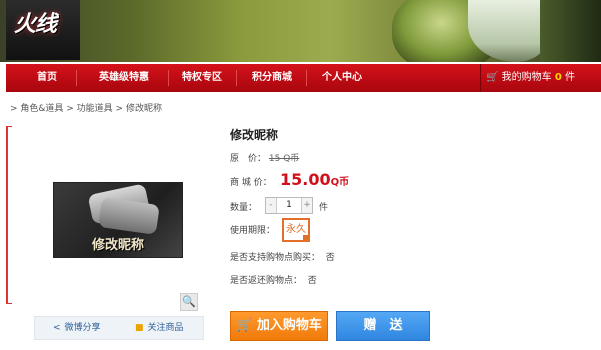 The height and width of the screenshot is (350, 601). I want to click on quantity-label: 数量：, so click(244, 208).